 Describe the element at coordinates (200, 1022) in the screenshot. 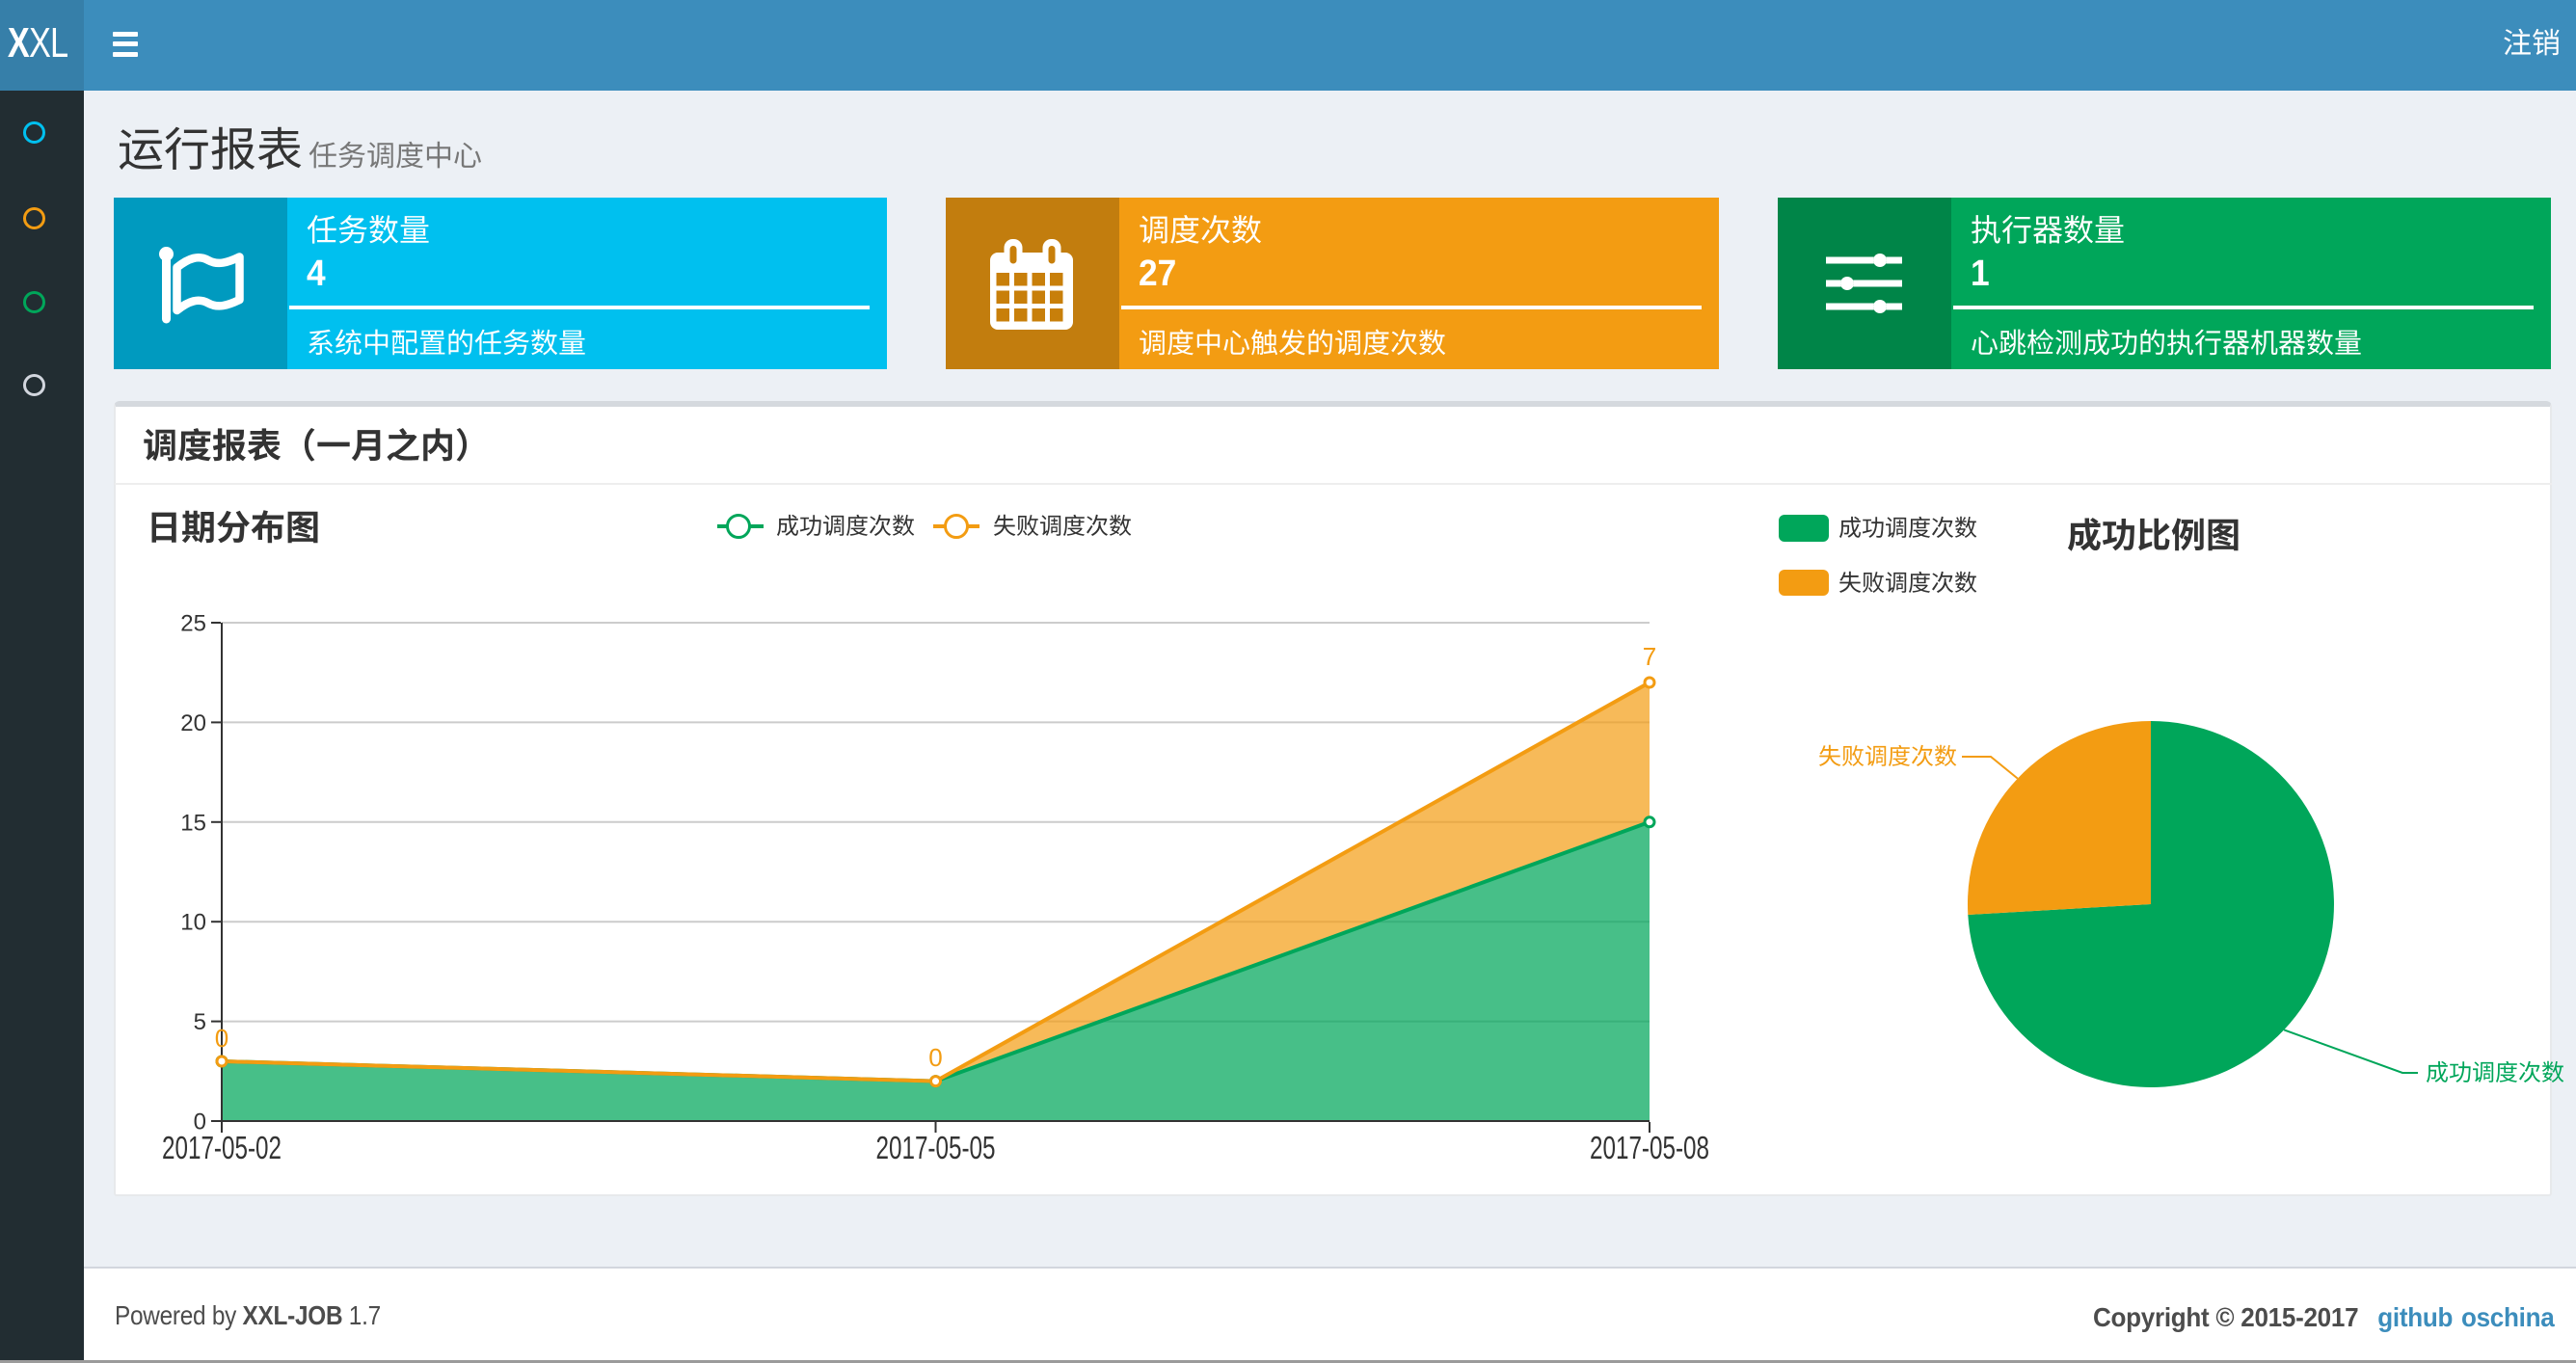

I see `svg-text: 5` at that location.